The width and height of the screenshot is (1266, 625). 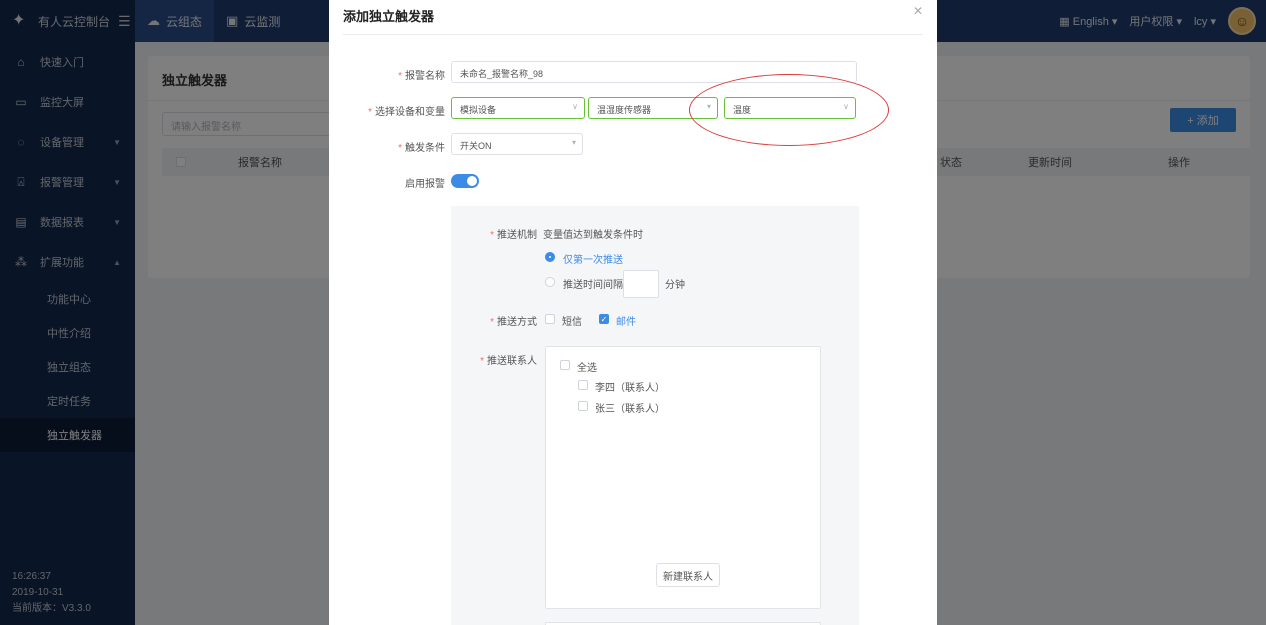 I want to click on sensor-select: 温湿度传感器 ▾, so click(x=653, y=108).